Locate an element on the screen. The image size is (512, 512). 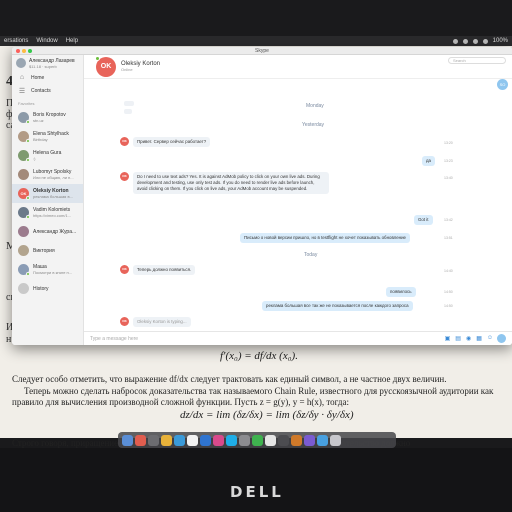
nav-contacts: ☰ Contacts is located at coordinates (47, 90).